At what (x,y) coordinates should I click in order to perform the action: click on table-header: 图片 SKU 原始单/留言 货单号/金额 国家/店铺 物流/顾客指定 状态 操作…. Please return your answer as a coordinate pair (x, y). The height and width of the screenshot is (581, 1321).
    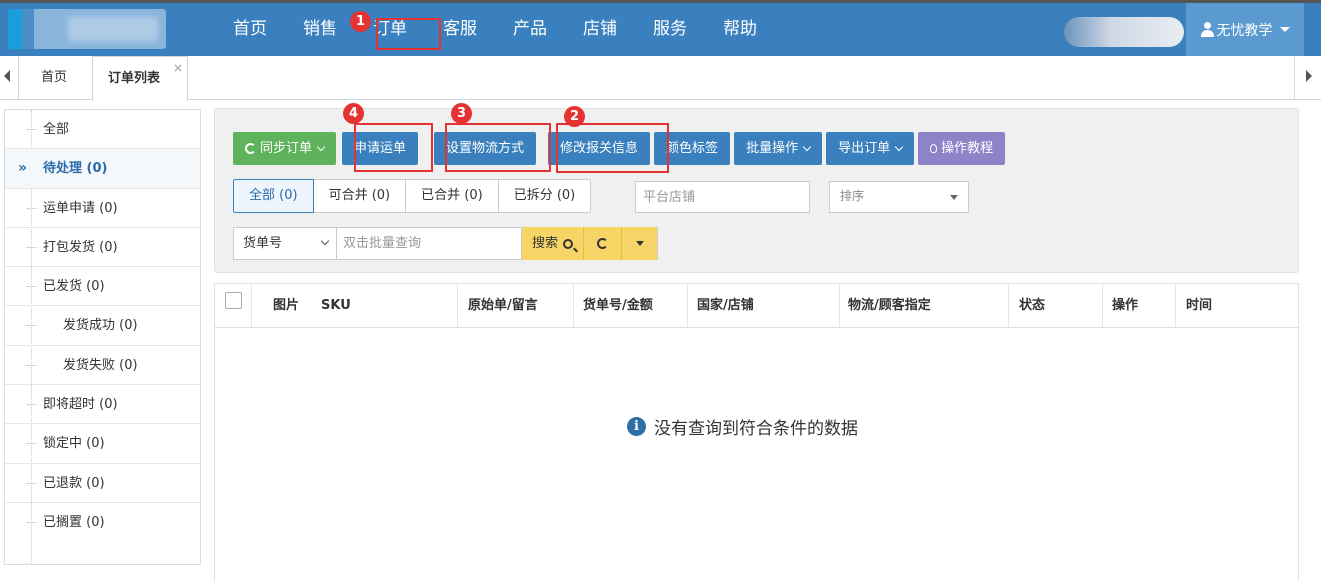
    Looking at the image, I should click on (756, 306).